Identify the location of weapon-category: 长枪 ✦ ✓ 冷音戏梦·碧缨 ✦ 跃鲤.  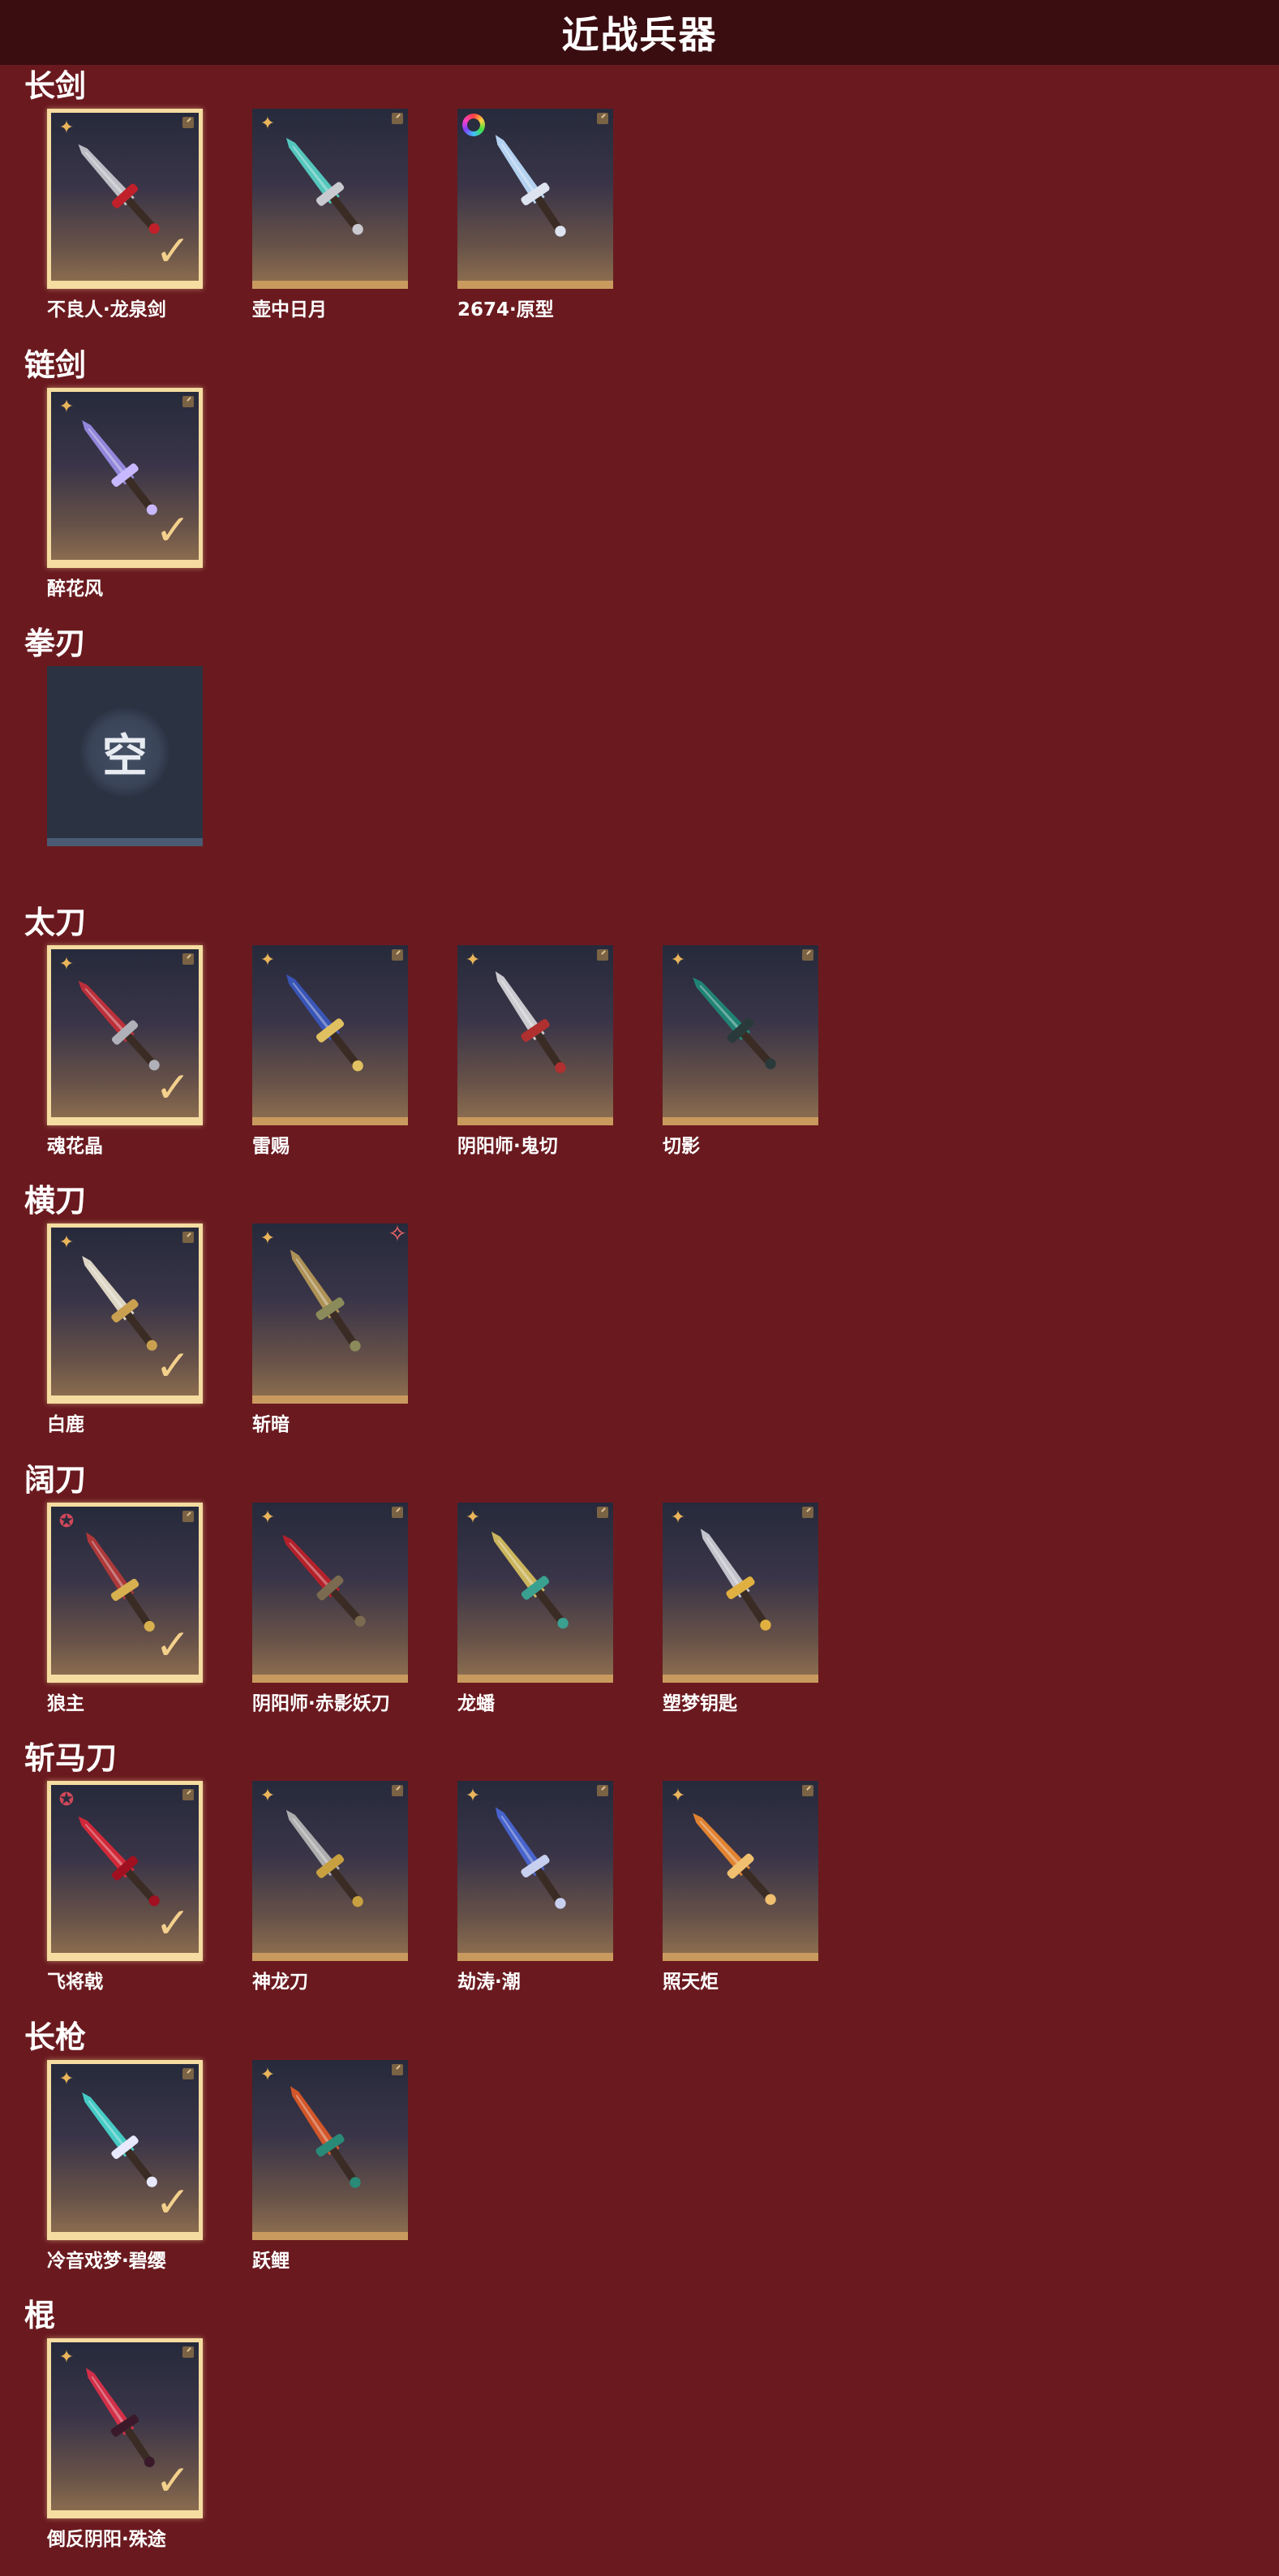
(241, 2146).